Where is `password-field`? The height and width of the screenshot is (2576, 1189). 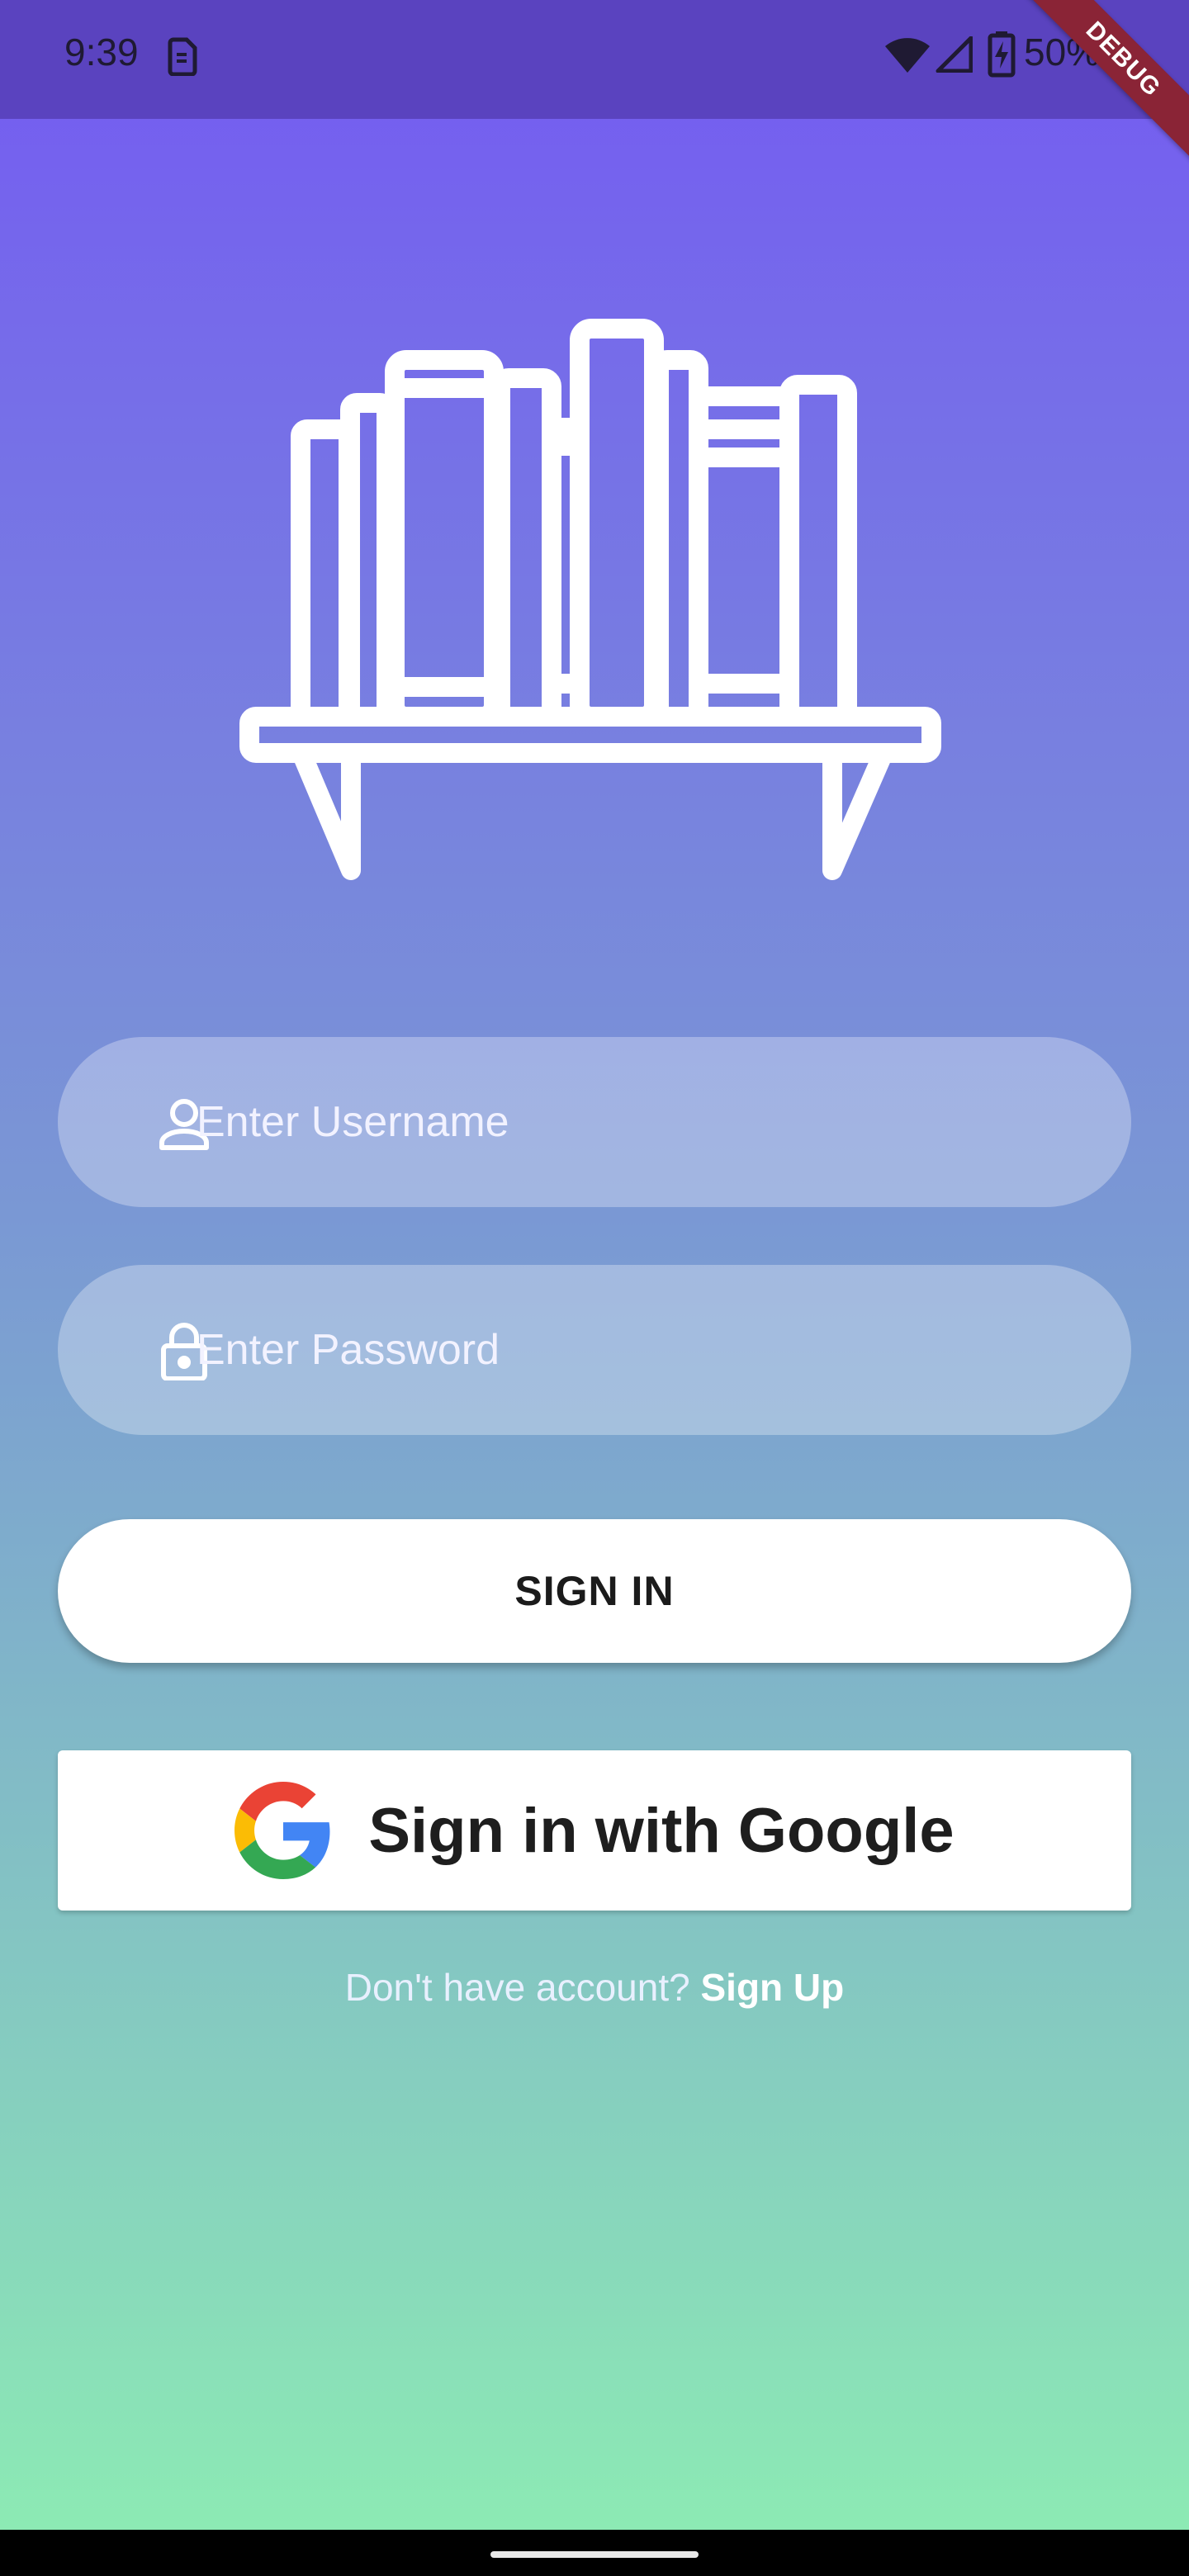 password-field is located at coordinates (594, 1350).